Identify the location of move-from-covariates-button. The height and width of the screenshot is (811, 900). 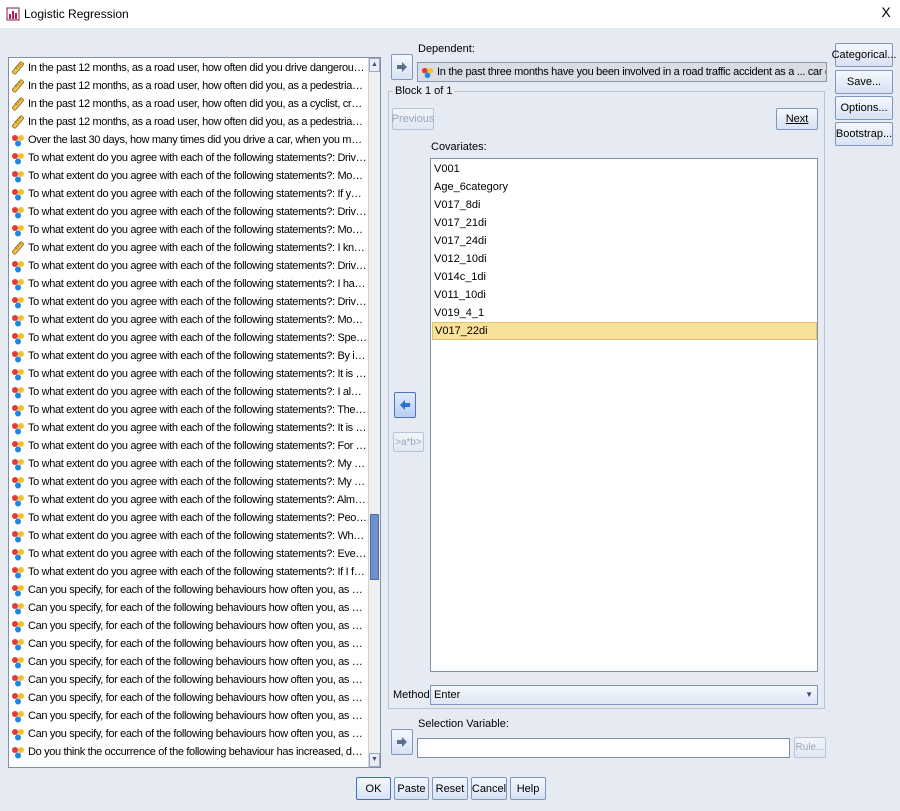
(405, 405).